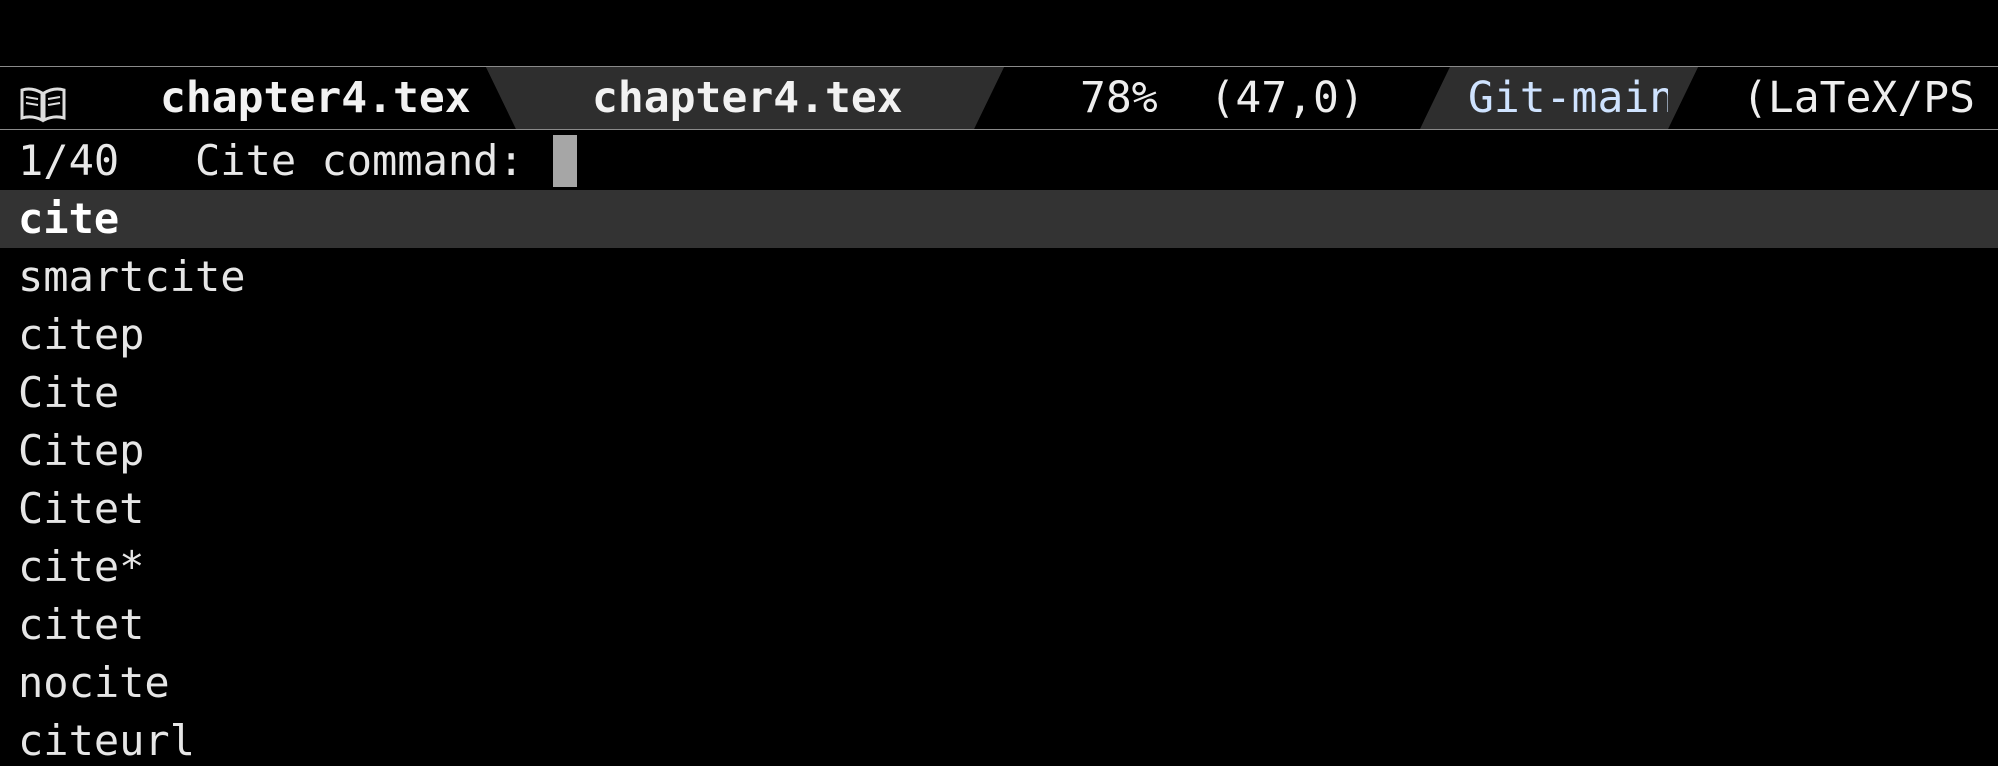 This screenshot has width=1998, height=766. I want to click on completion-candidate: citeurl, so click(999, 739).